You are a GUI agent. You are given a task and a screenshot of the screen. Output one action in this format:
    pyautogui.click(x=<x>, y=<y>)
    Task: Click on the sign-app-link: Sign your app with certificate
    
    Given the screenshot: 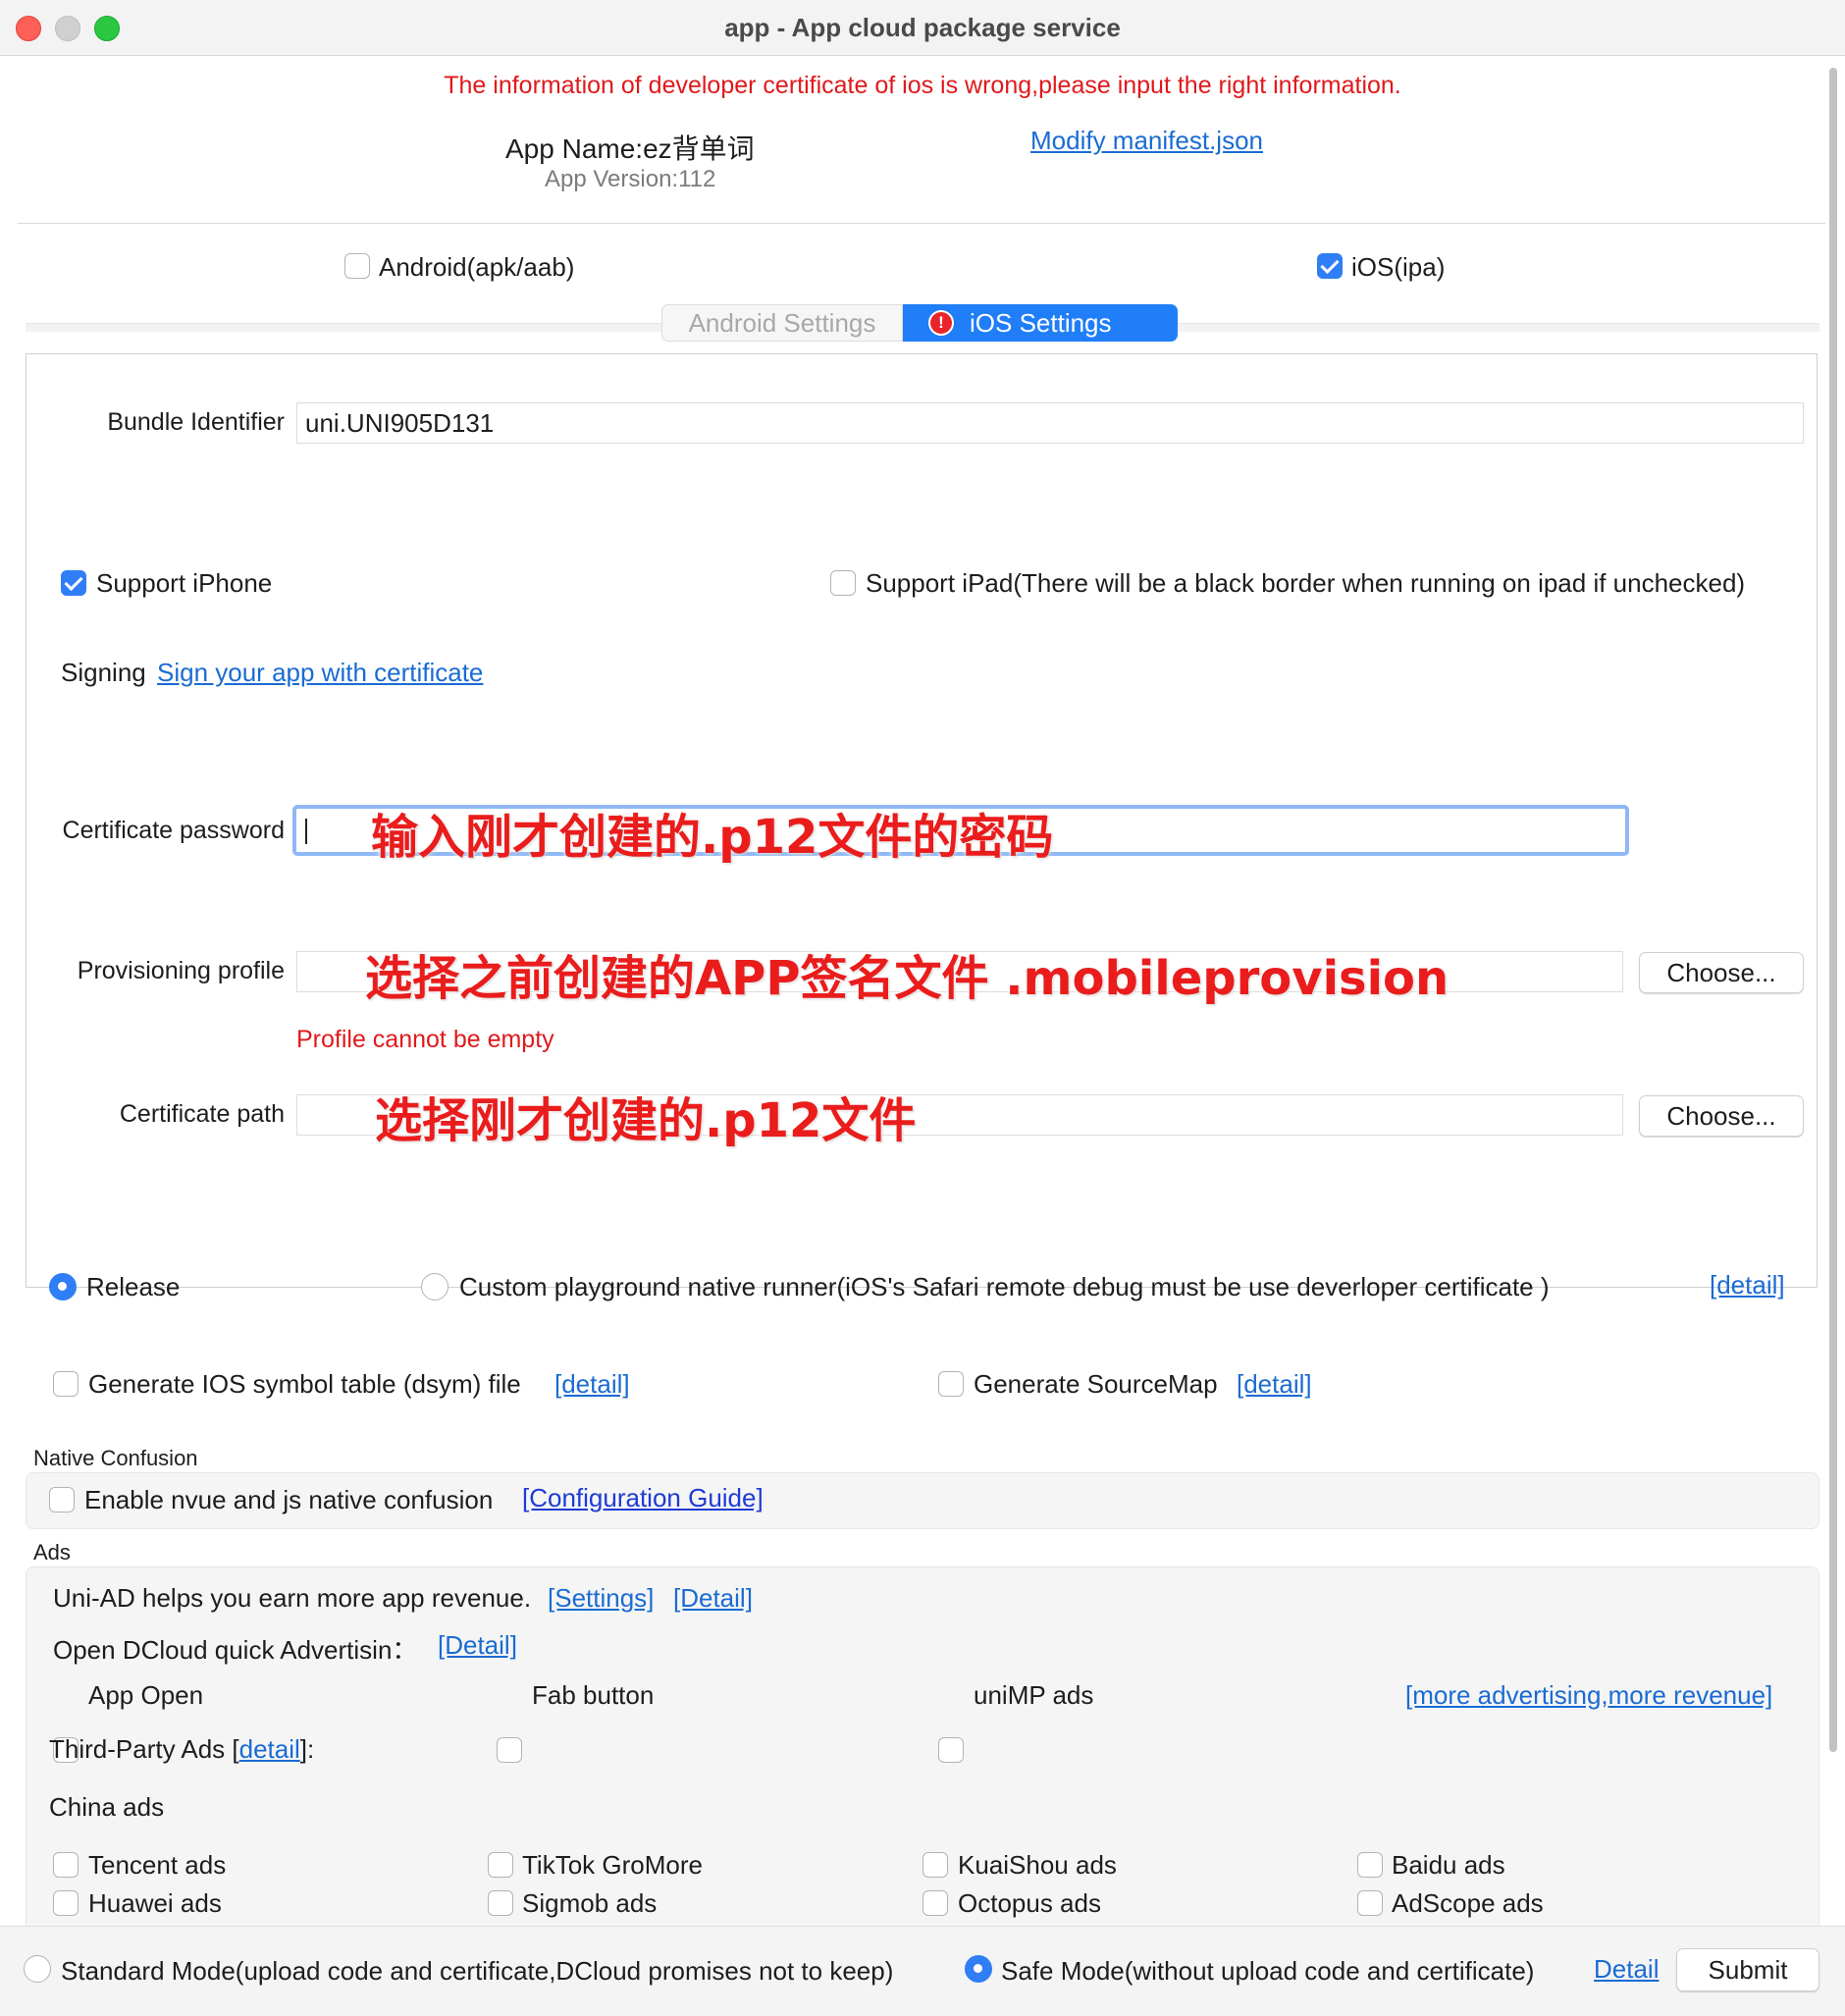 What is the action you would take?
    pyautogui.click(x=320, y=673)
    